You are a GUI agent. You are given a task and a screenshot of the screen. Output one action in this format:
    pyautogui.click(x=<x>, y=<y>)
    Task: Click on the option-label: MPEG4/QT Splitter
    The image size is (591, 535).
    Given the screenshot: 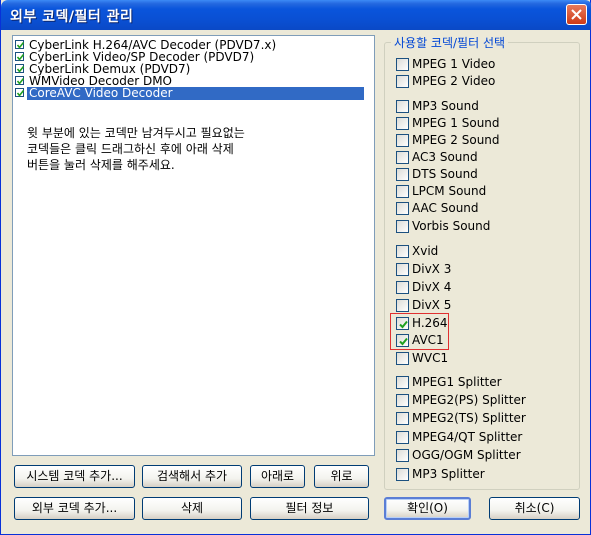 What is the action you would take?
    pyautogui.click(x=467, y=437)
    